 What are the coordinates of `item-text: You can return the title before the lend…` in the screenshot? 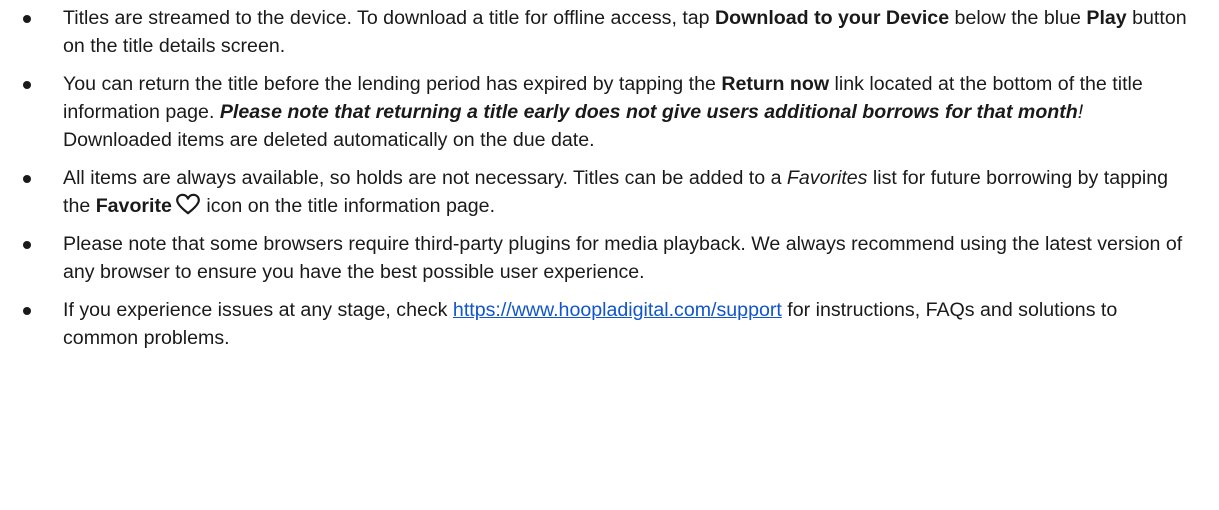 It's located at (392, 84).